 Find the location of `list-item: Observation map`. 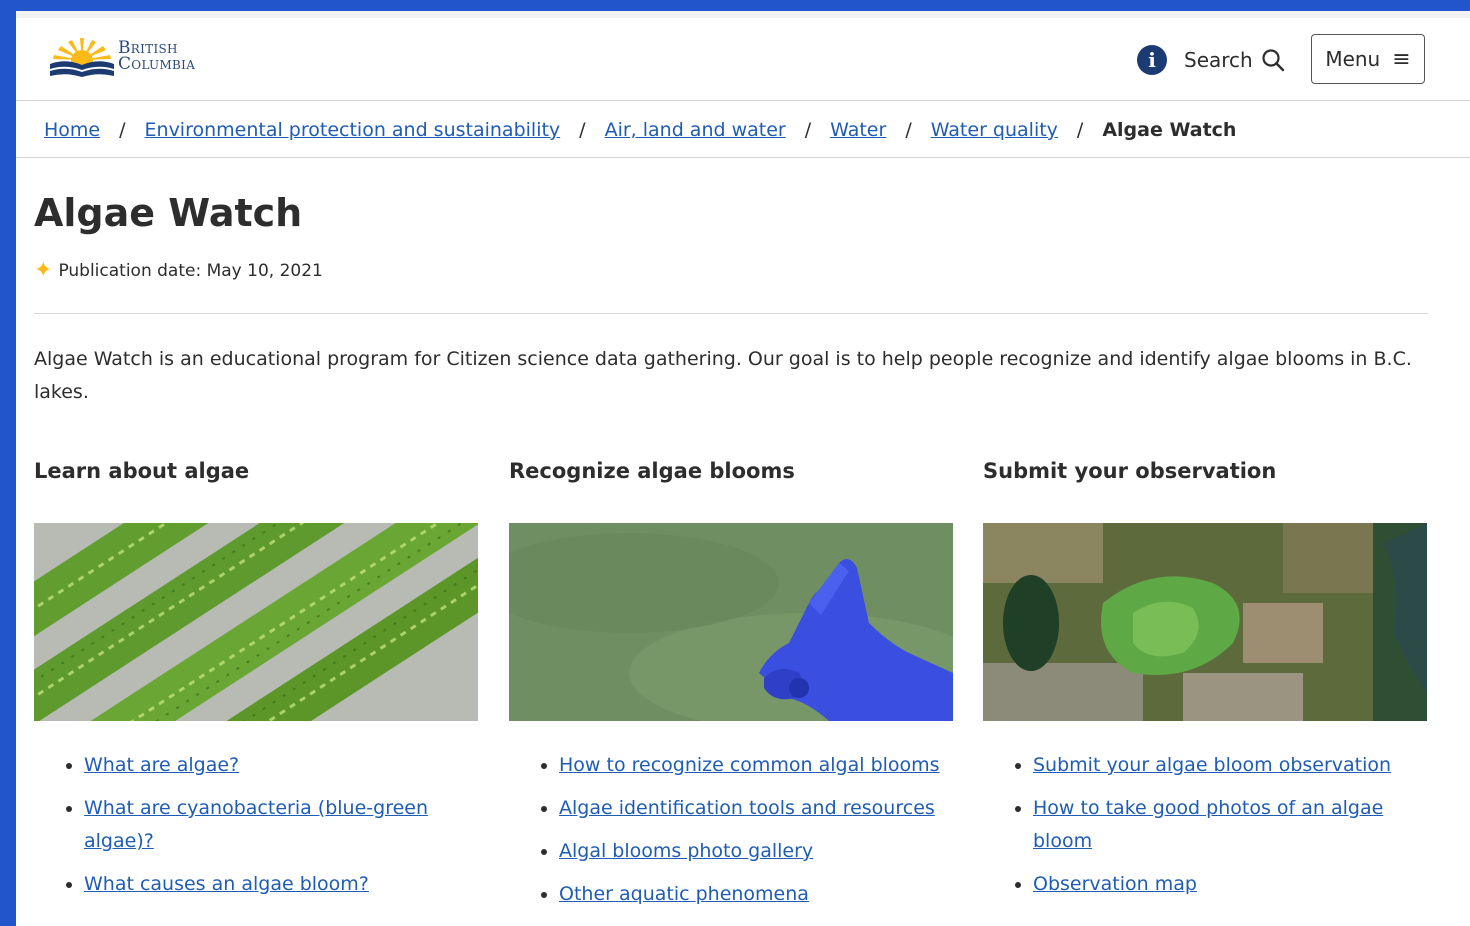

list-item: Observation map is located at coordinates (1230, 884).